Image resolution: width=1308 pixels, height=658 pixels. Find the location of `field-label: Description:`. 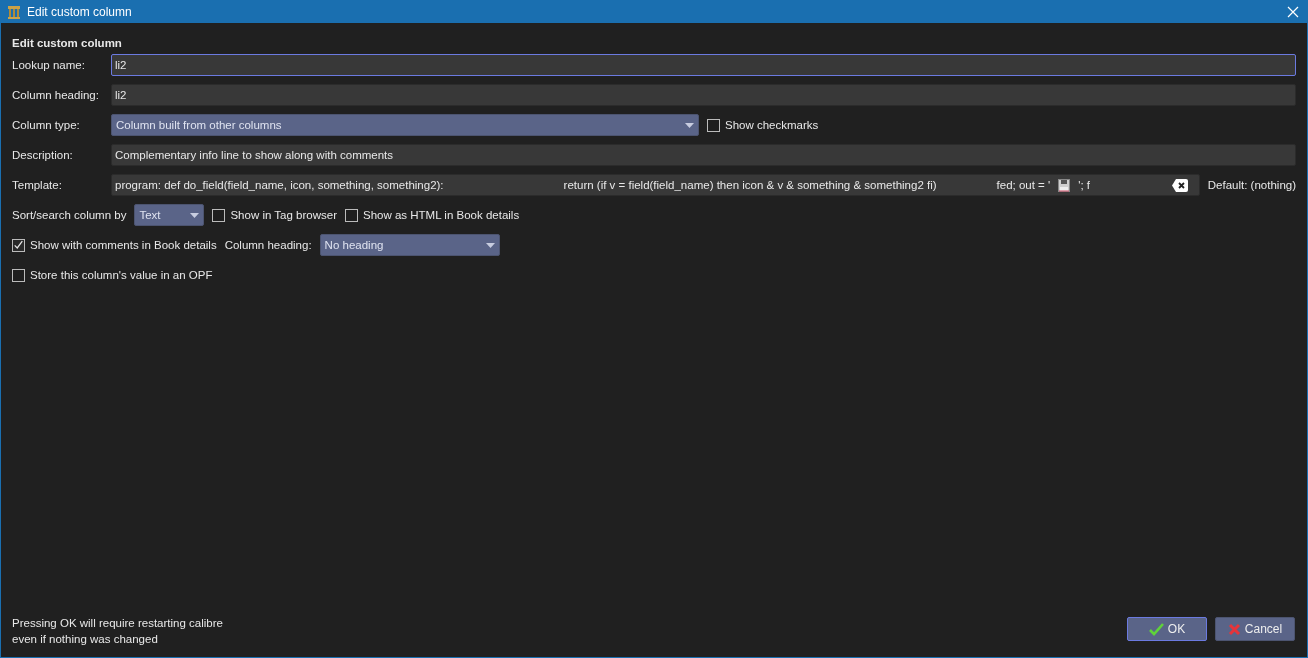

field-label: Description: is located at coordinates (43, 155).